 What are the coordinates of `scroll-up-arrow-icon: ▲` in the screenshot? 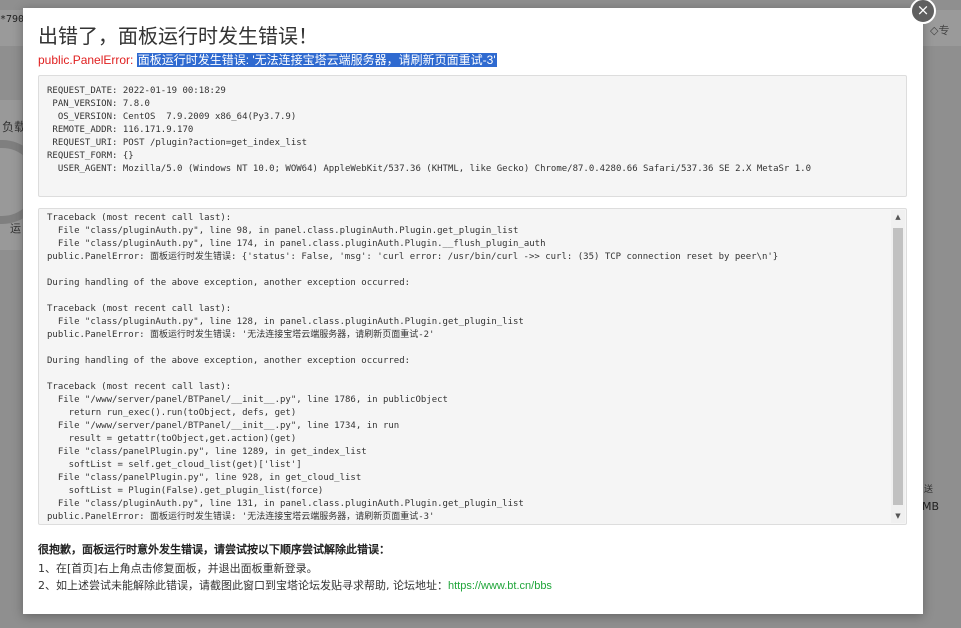 It's located at (898, 217).